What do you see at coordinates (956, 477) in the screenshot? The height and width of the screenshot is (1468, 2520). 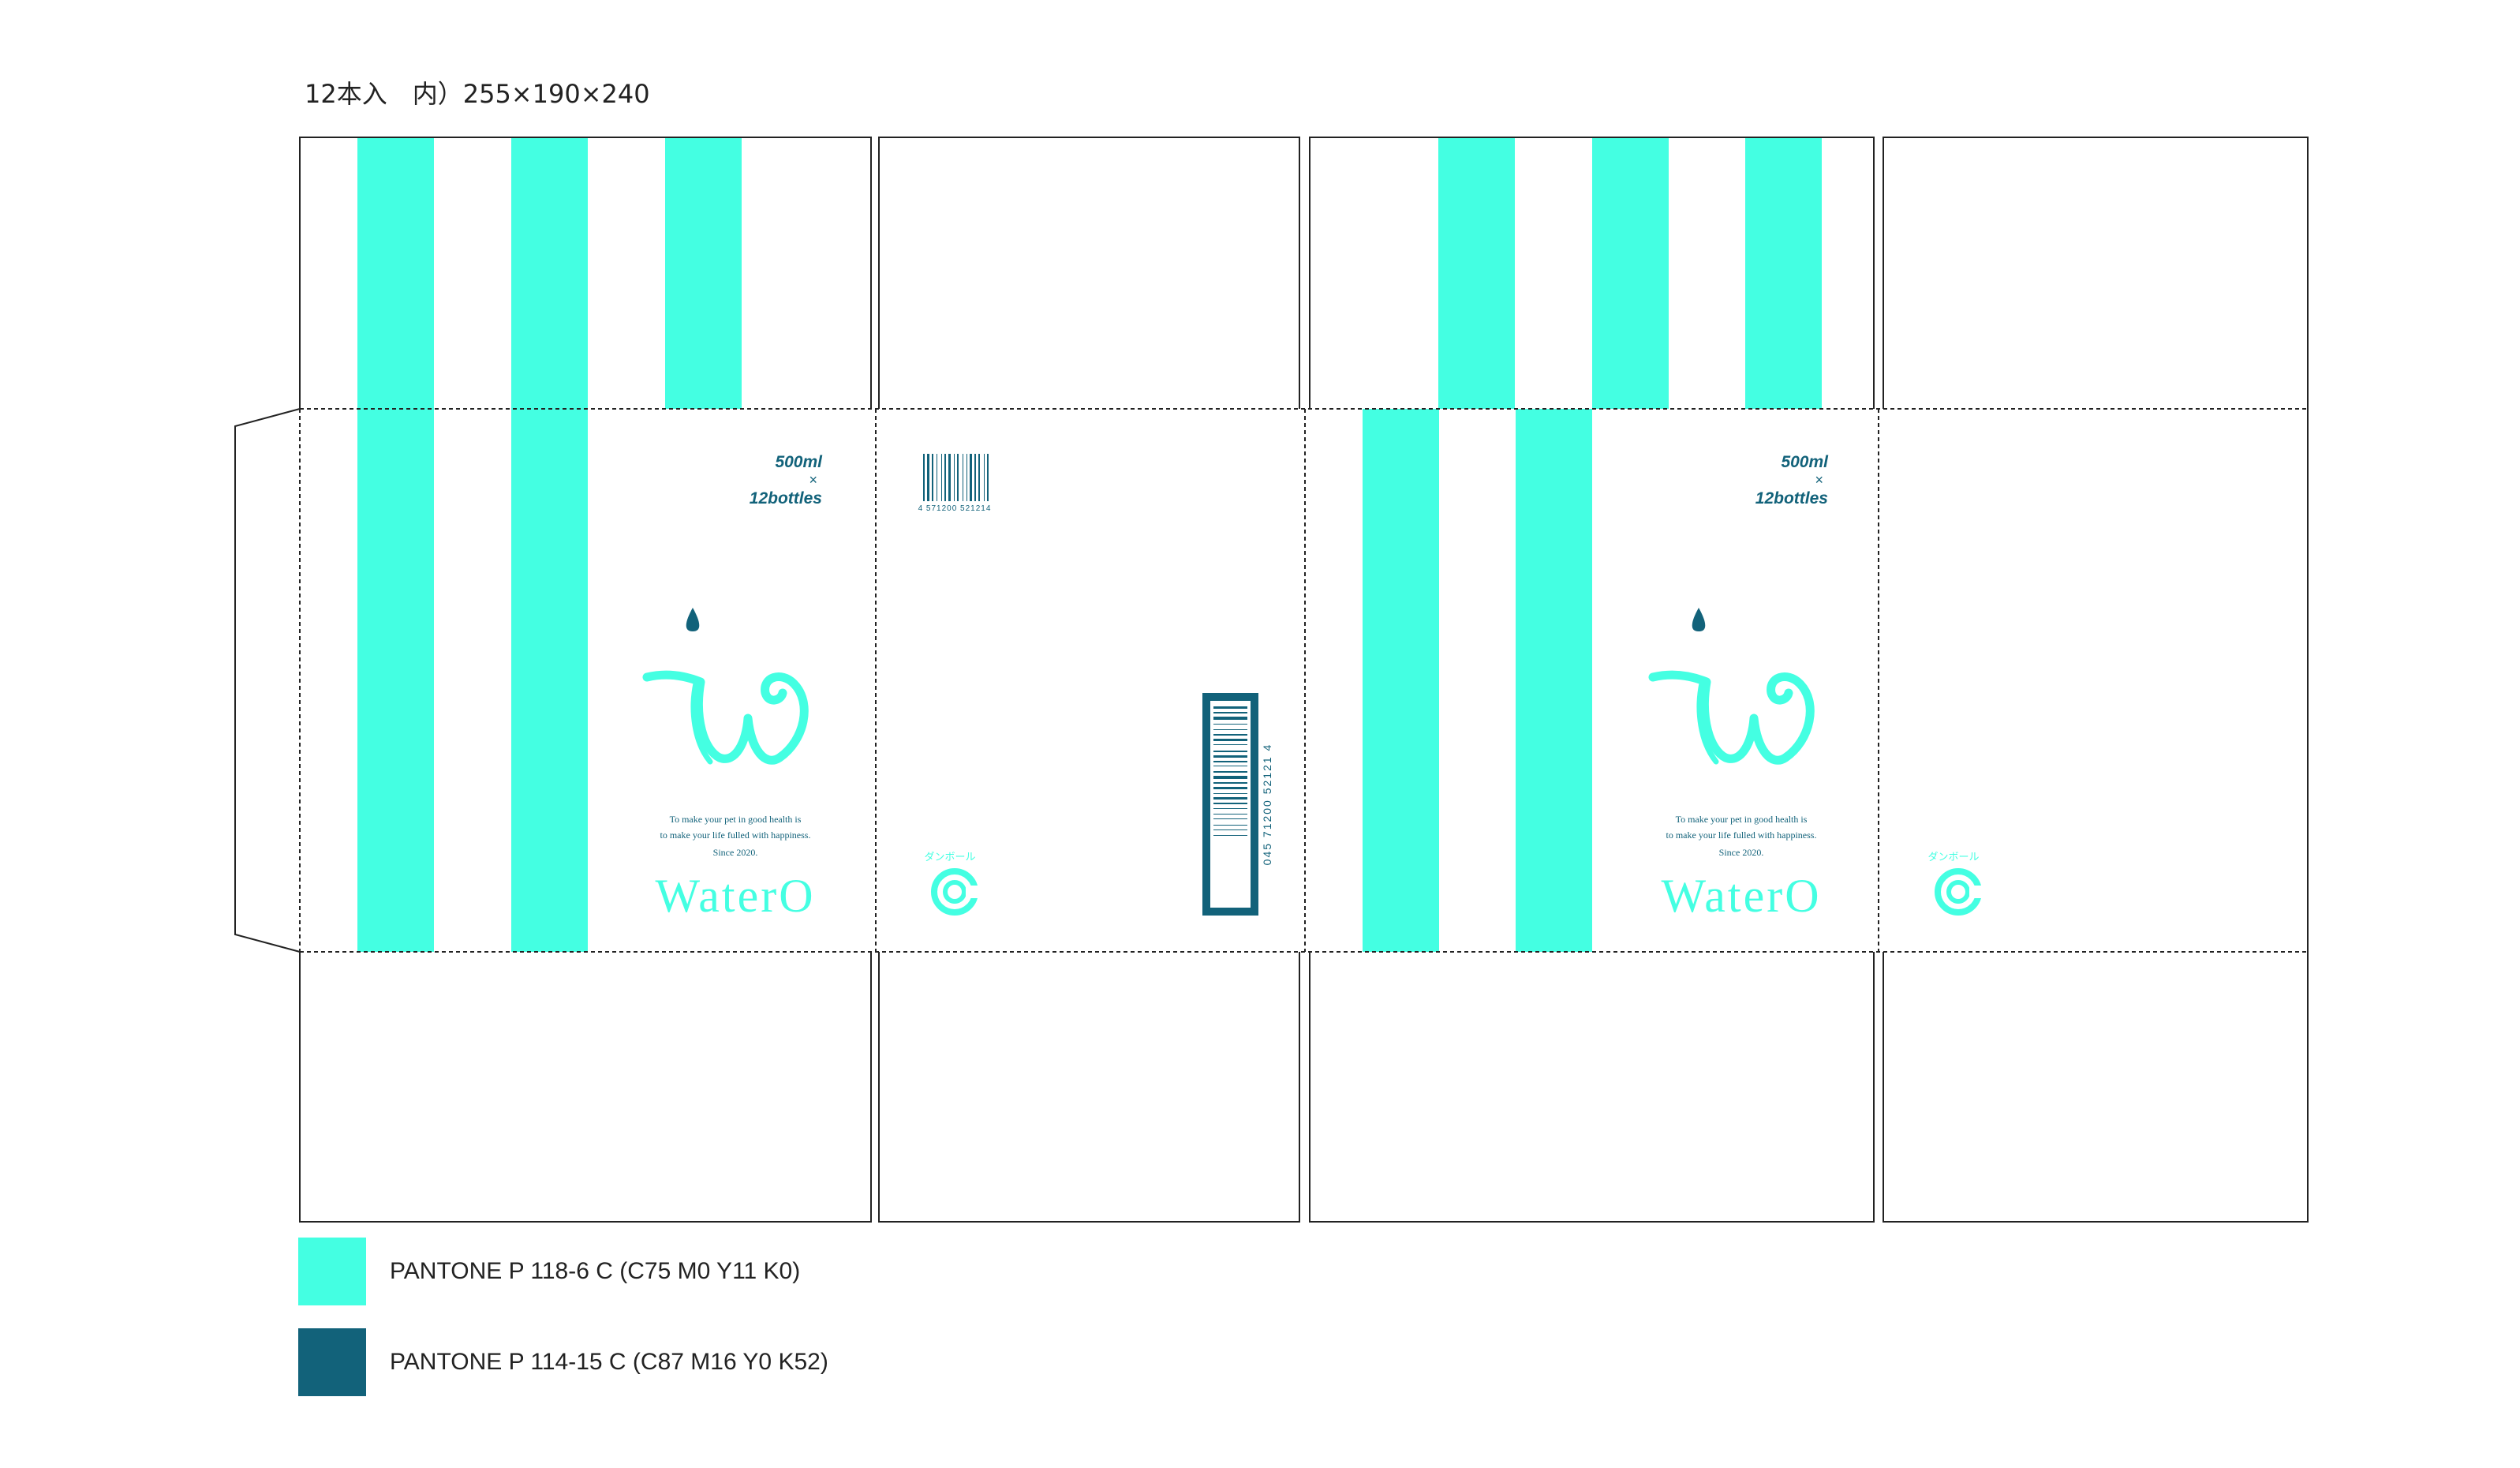 I see `barcode-small-icon` at bounding box center [956, 477].